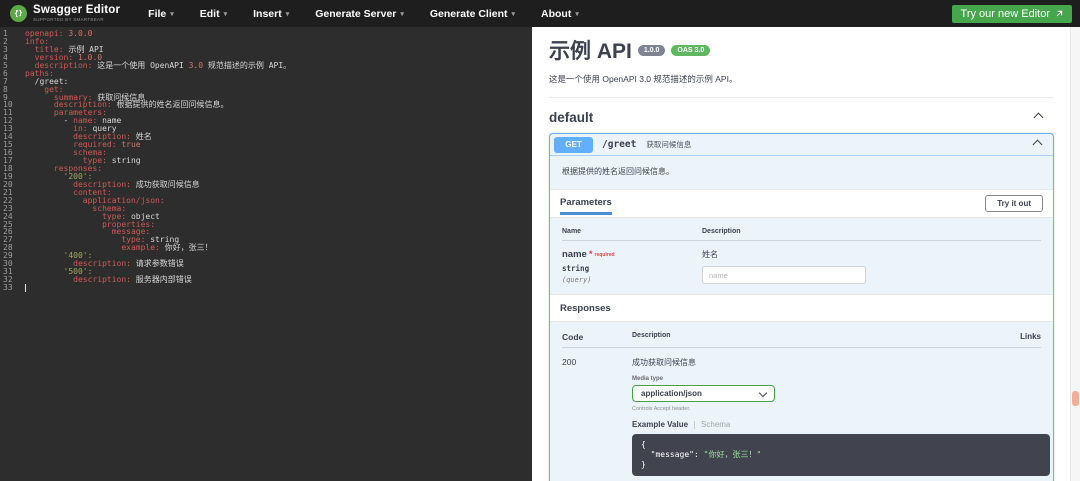 This screenshot has width=1080, height=481. What do you see at coordinates (573, 337) in the screenshot?
I see `col-header-code: Code` at bounding box center [573, 337].